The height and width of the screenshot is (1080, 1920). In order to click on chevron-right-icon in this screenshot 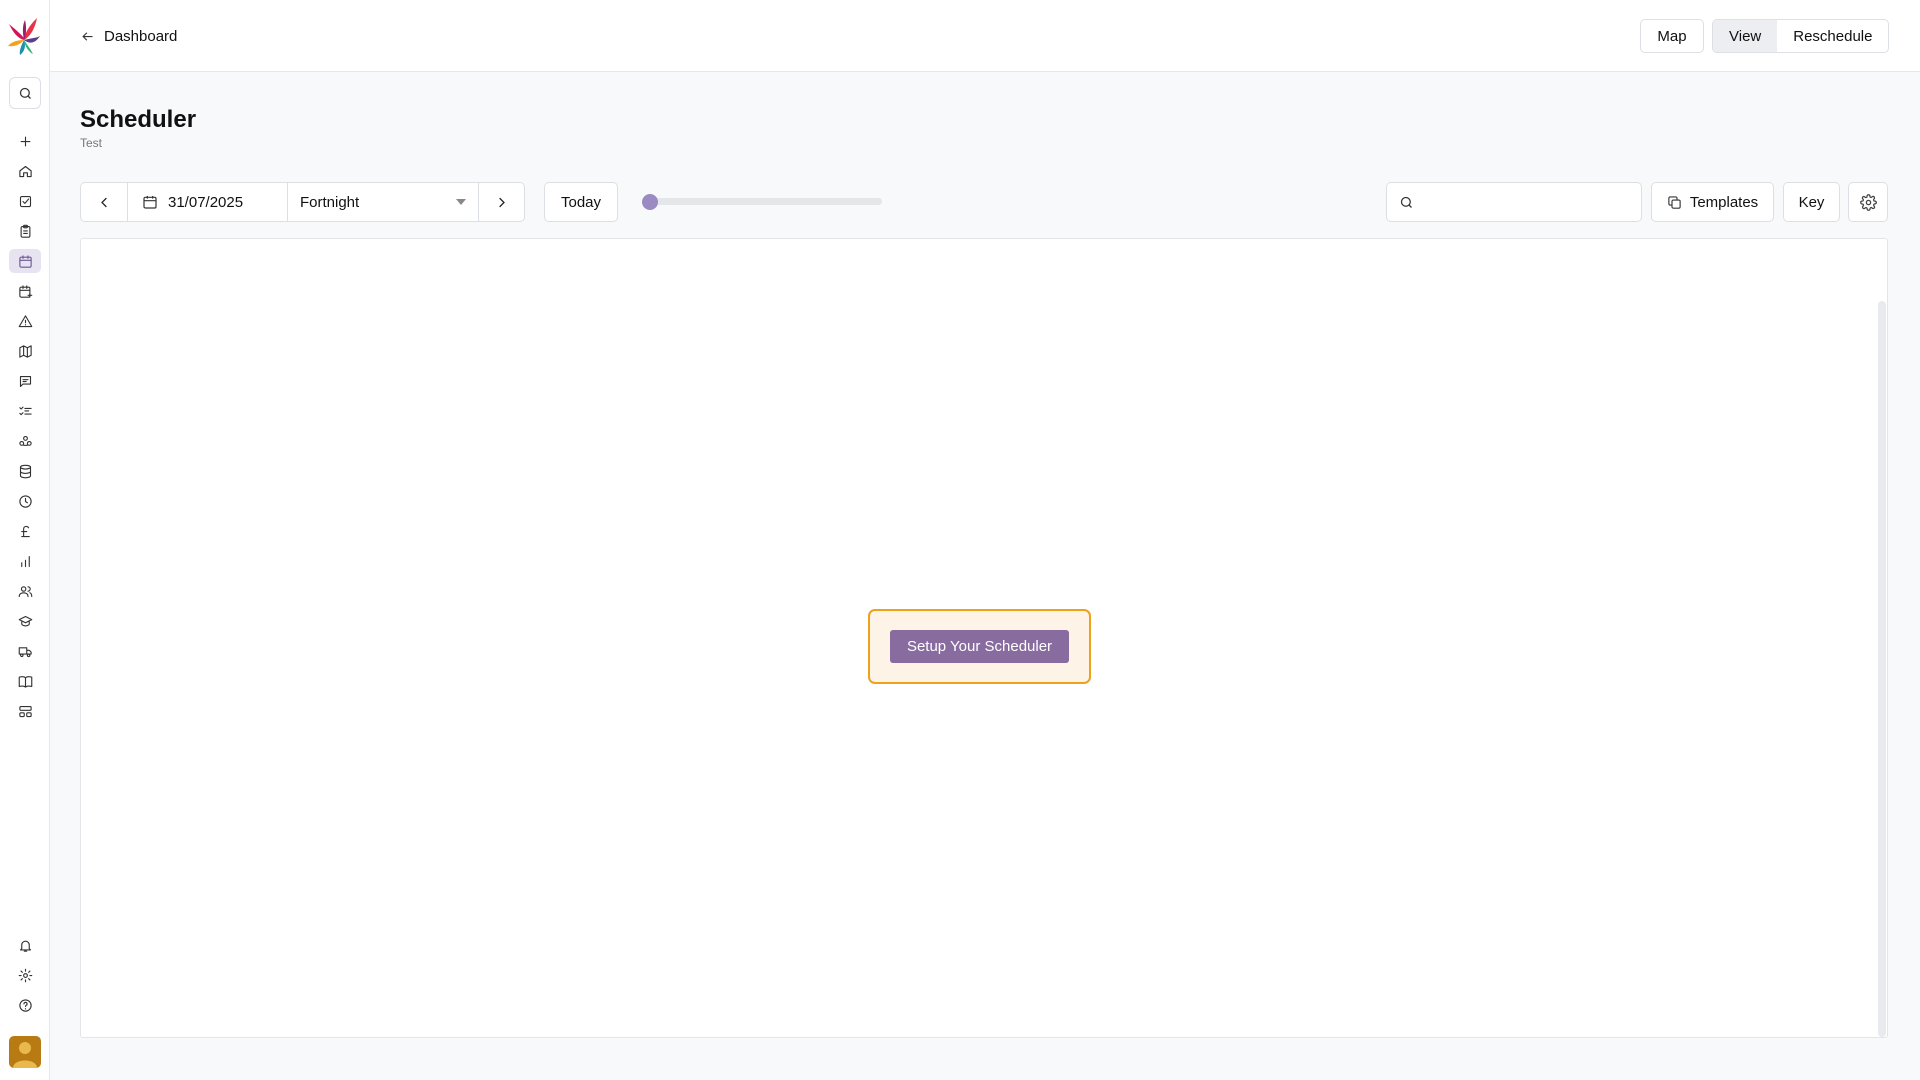, I will do `click(502, 202)`.